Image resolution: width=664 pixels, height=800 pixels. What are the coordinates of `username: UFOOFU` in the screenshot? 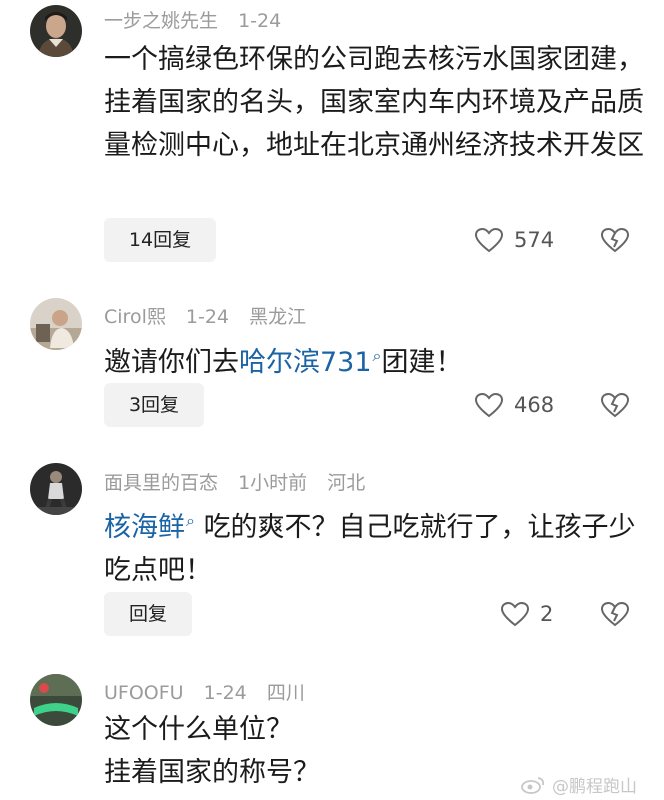 It's located at (144, 693).